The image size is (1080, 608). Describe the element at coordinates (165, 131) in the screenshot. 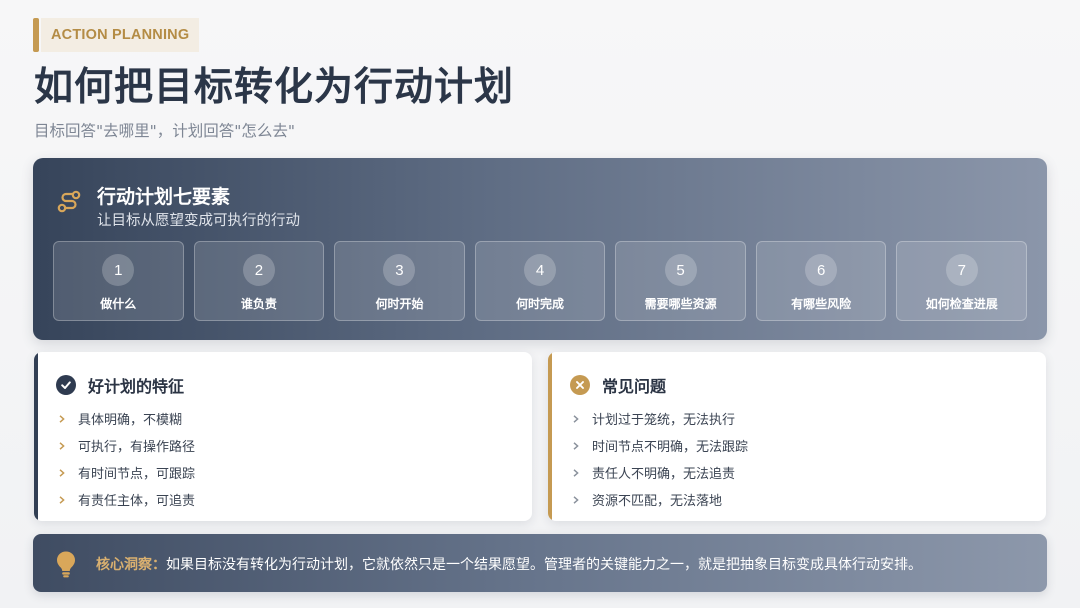

I see `page-subtitle: 目标回答"去哪里"，计划回答"怎么去"` at that location.